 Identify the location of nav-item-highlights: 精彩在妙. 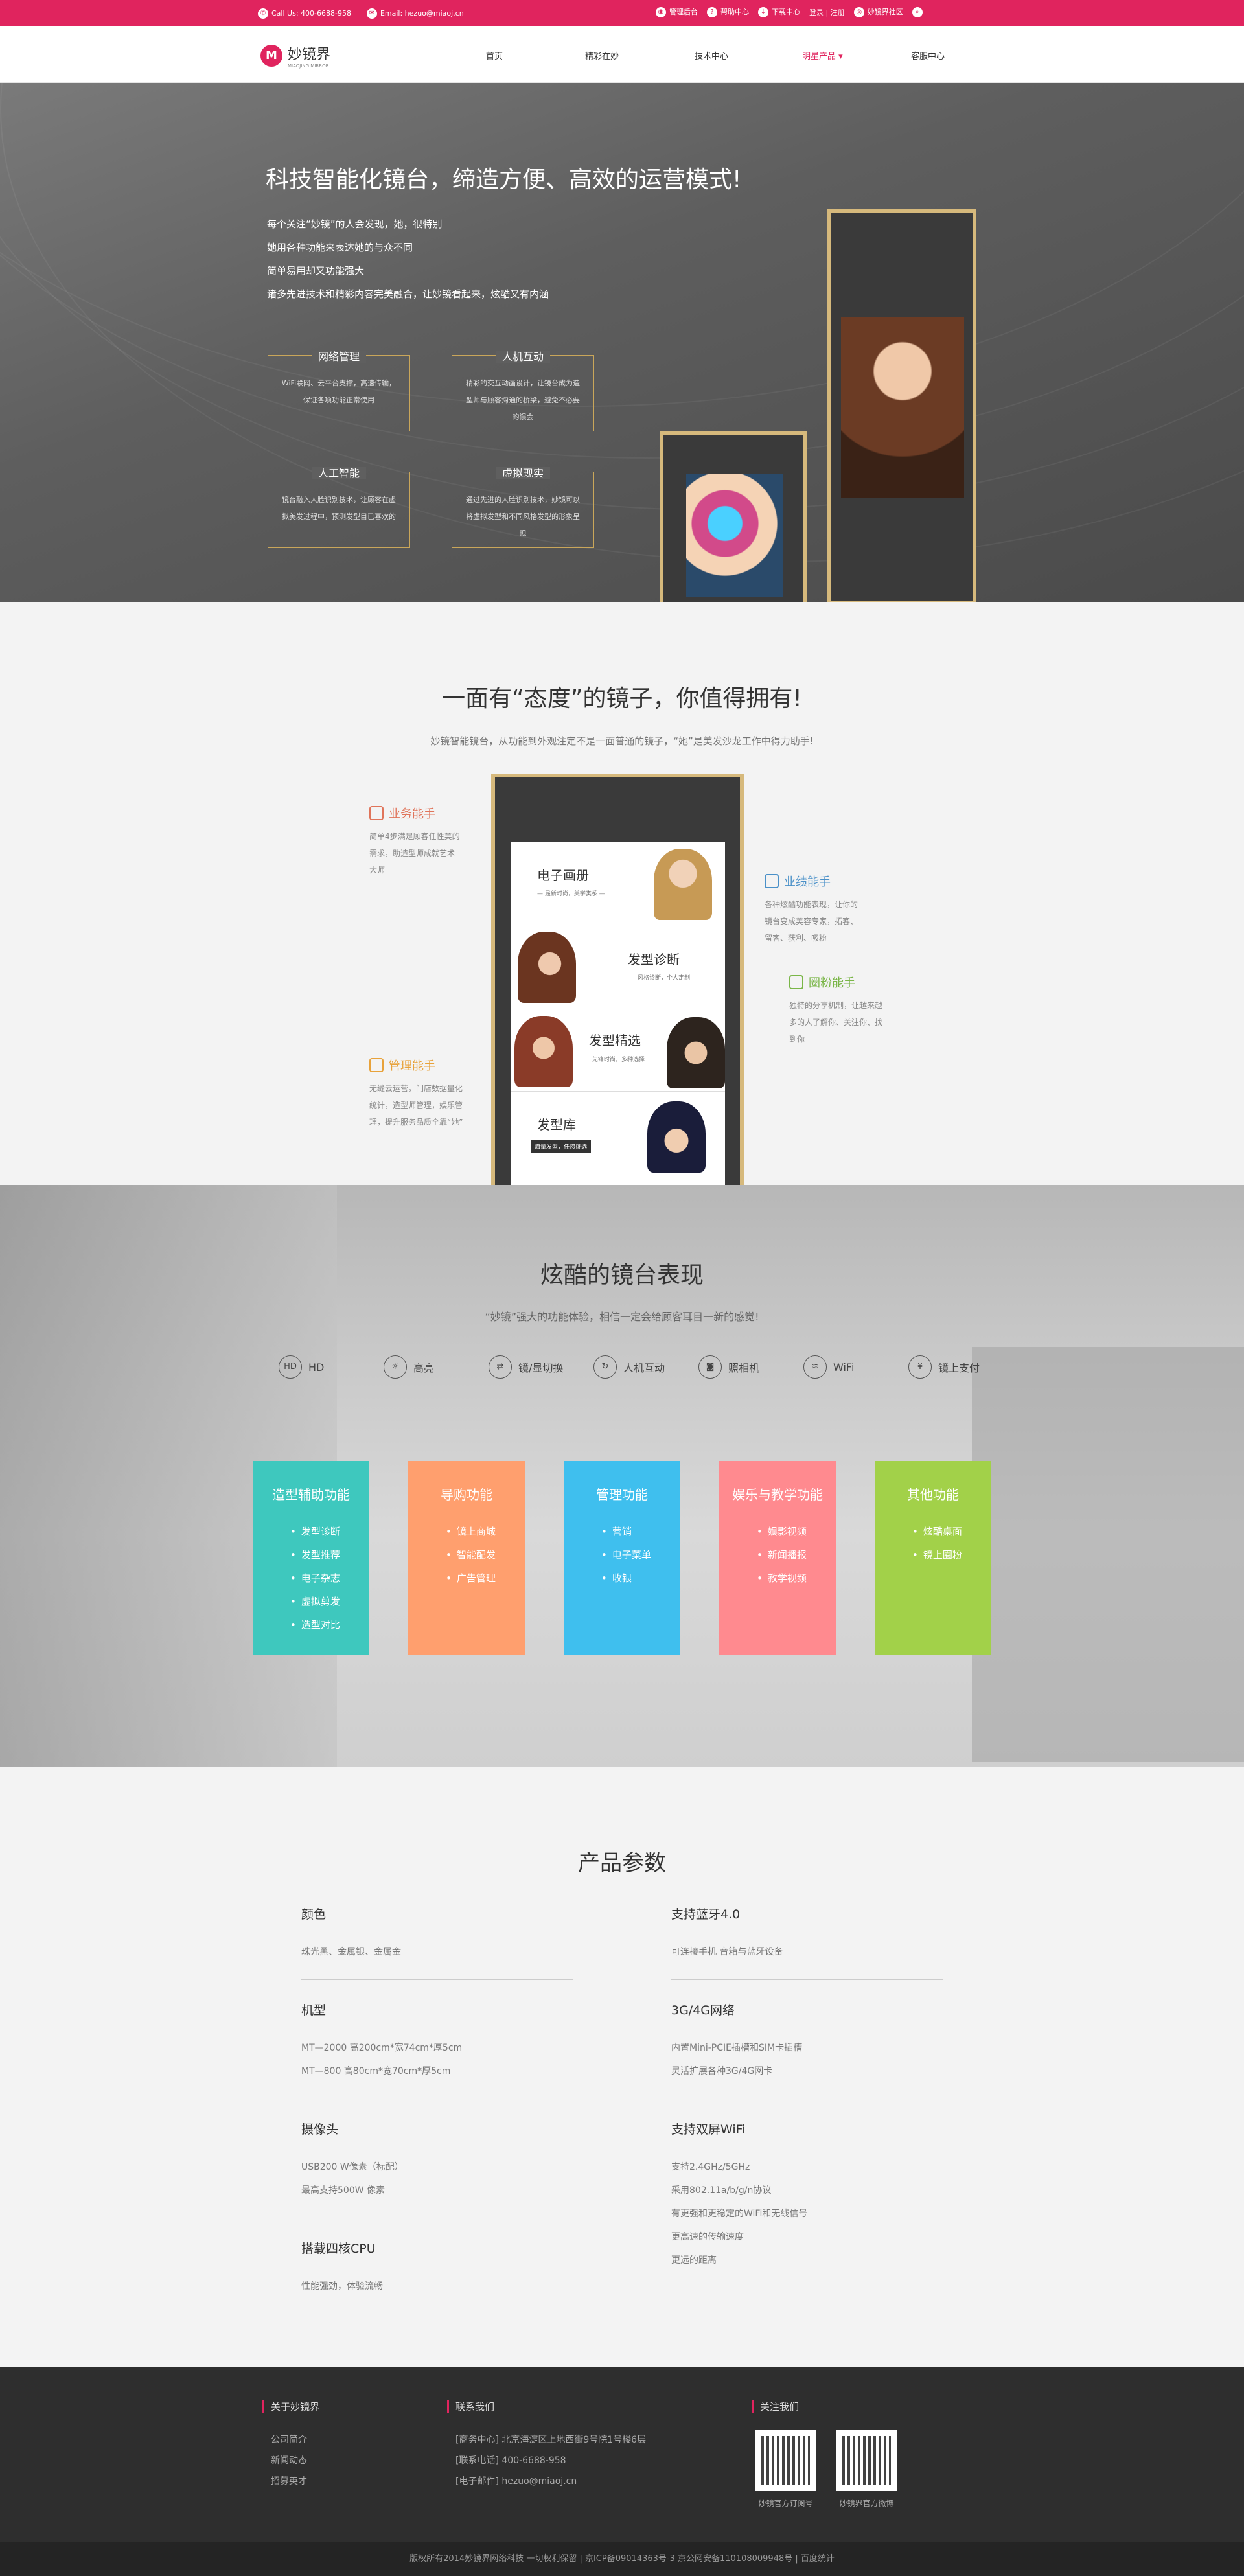
(602, 56).